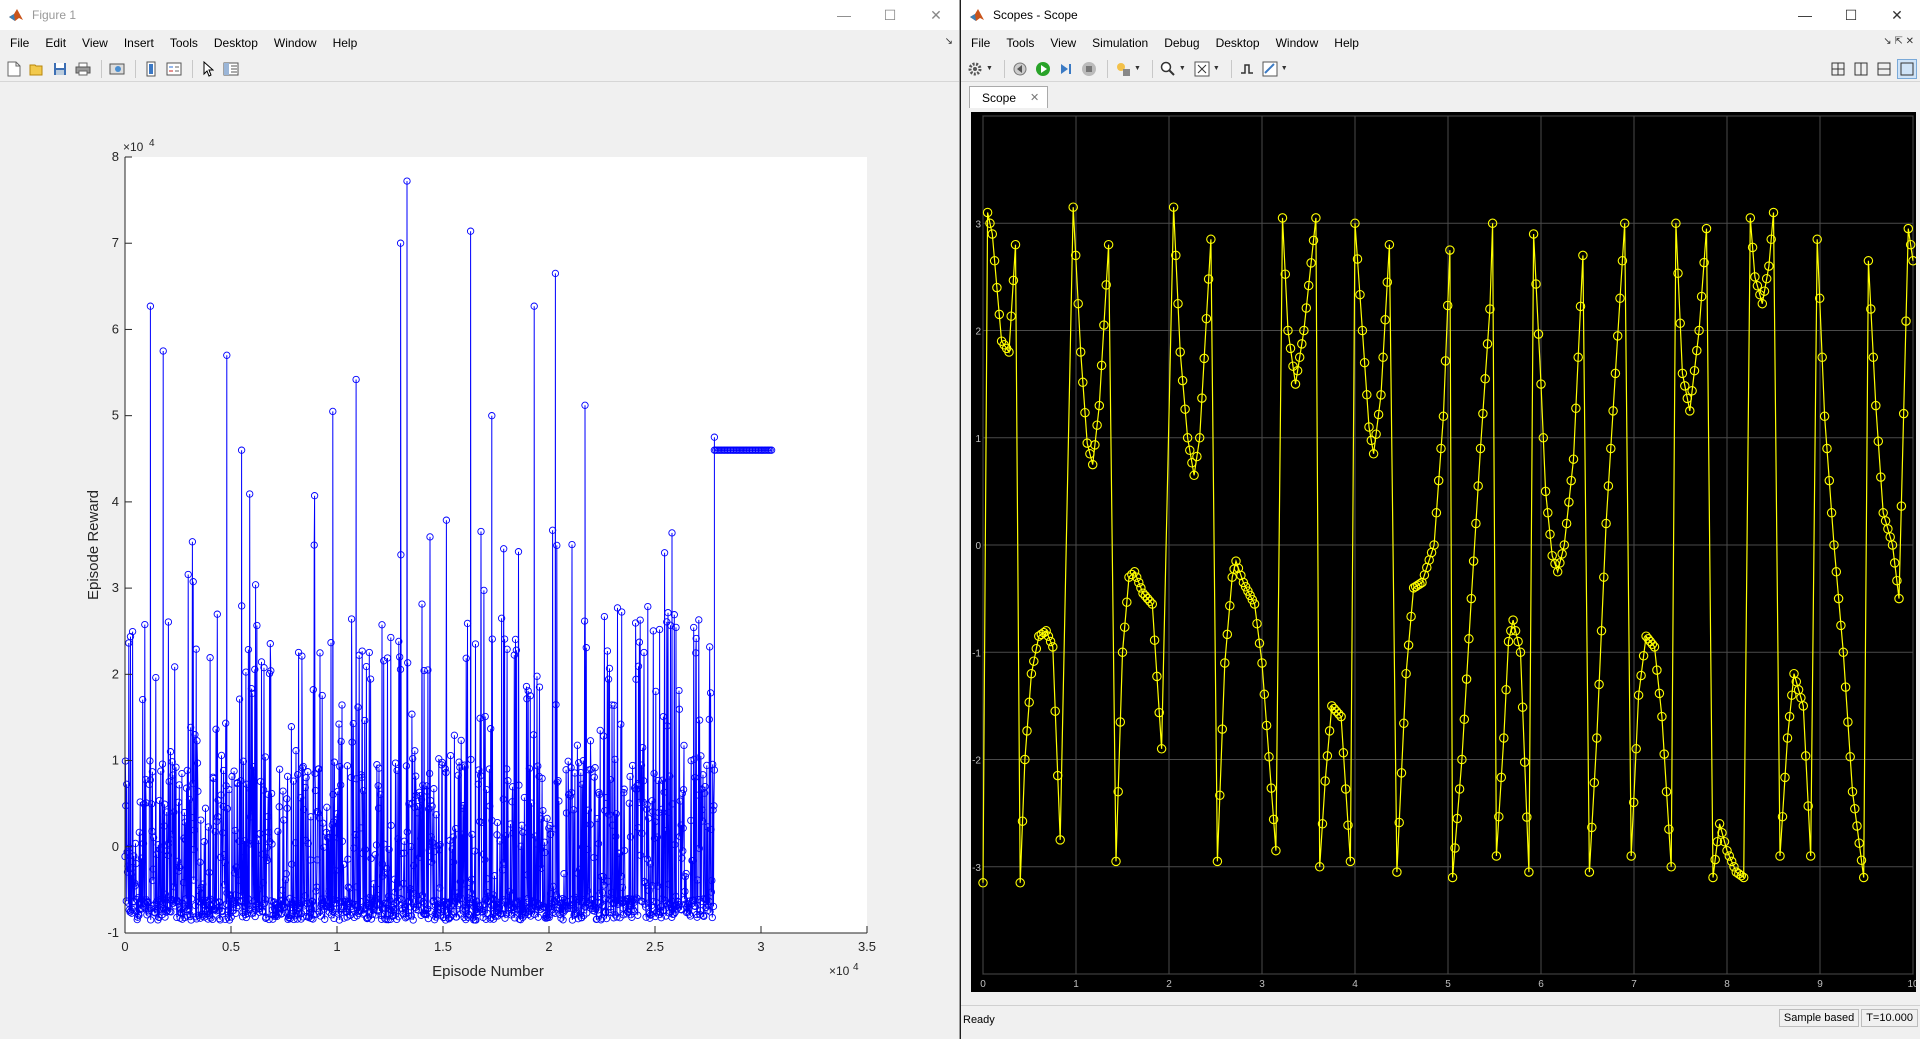  What do you see at coordinates (976, 653) in the screenshot?
I see `y-tick-label: -1` at bounding box center [976, 653].